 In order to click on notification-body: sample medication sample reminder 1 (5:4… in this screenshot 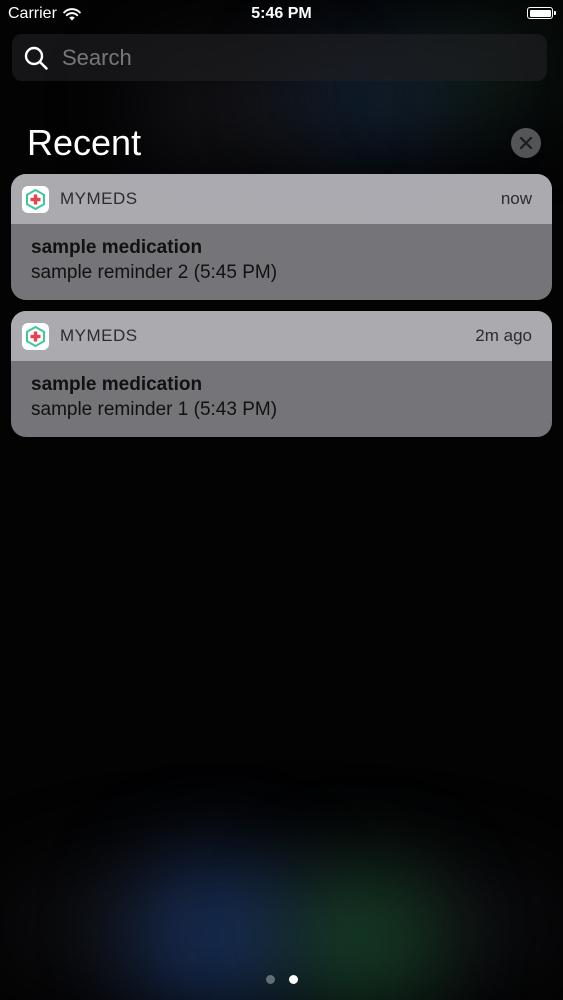, I will do `click(281, 392)`.